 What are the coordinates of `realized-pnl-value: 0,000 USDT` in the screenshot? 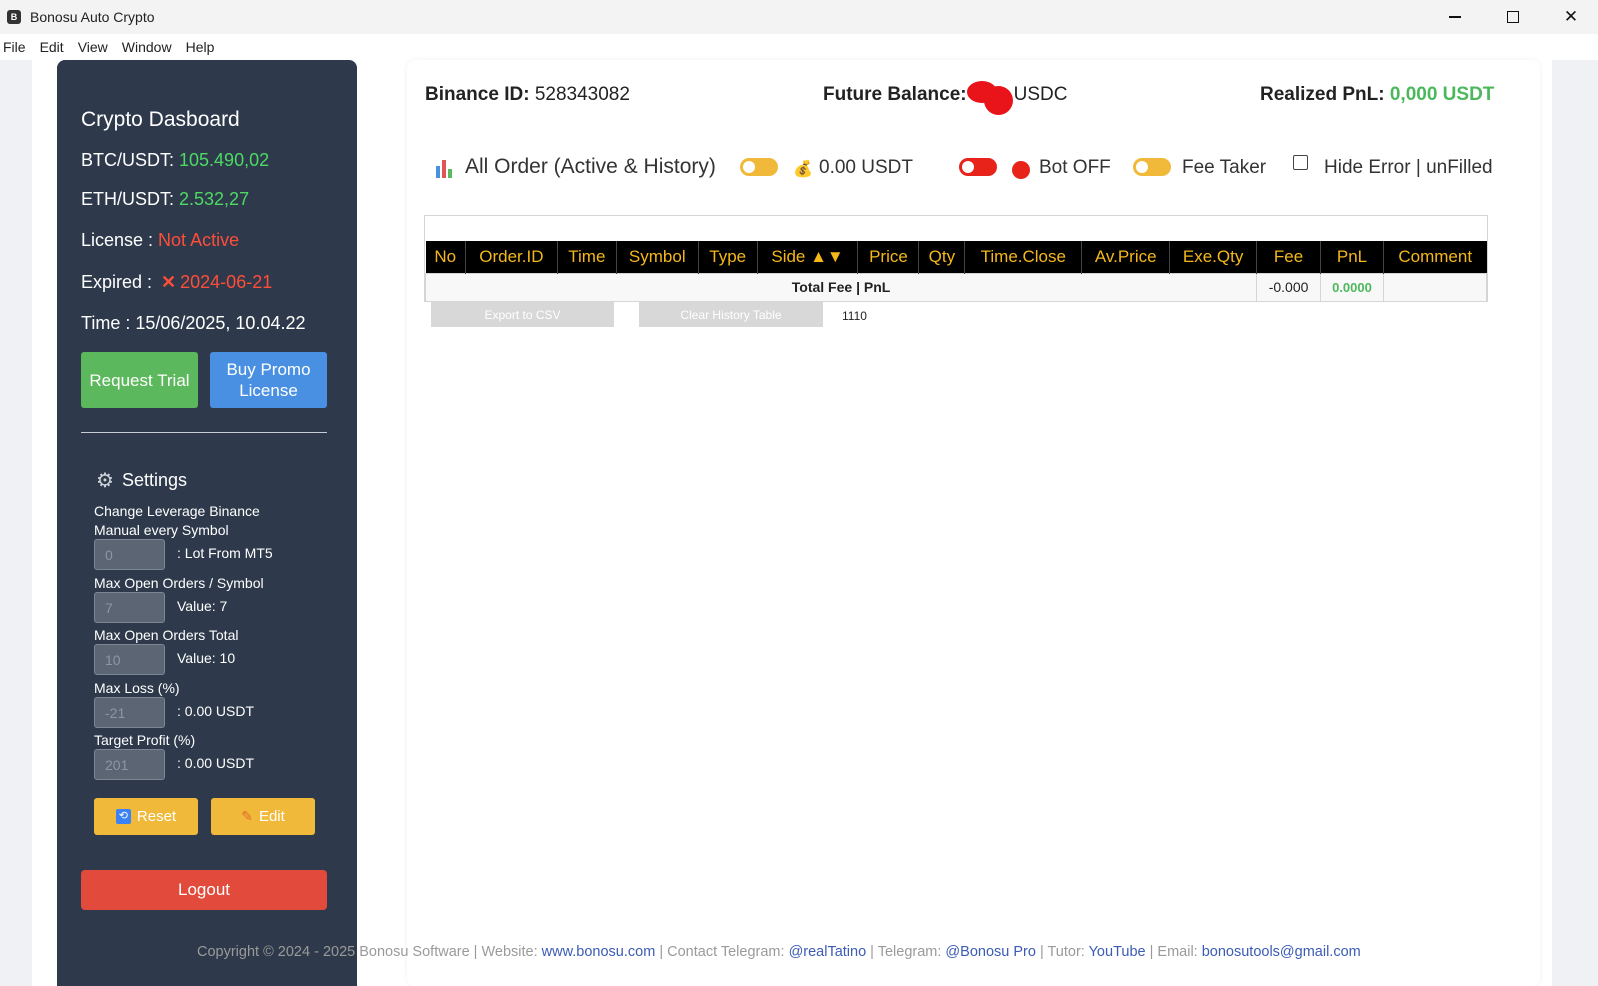 It's located at (1442, 94).